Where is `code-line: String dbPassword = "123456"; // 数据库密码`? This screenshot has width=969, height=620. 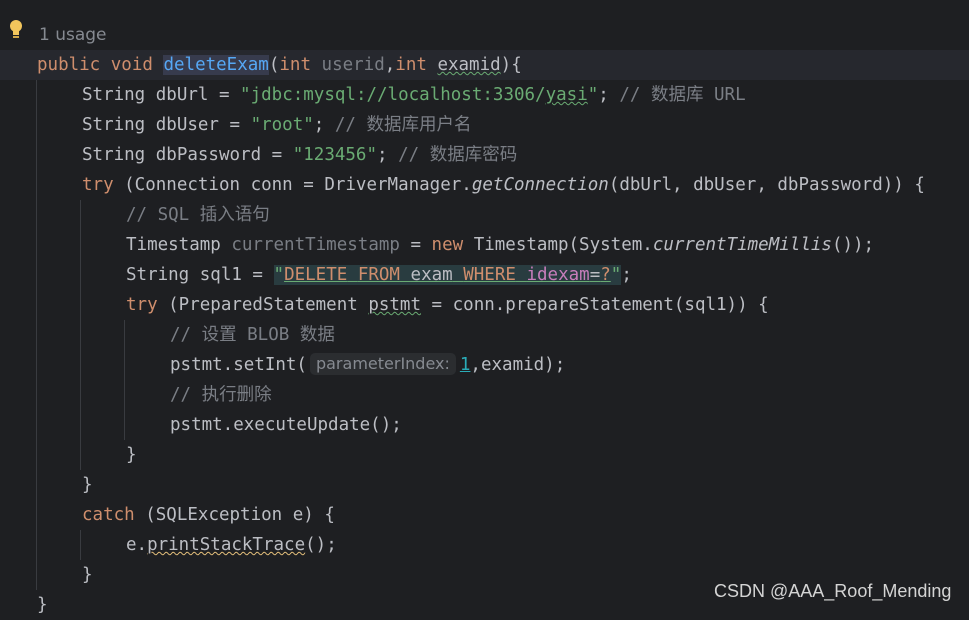 code-line: String dbPassword = "123456"; // 数据库密码 is located at coordinates (299, 155).